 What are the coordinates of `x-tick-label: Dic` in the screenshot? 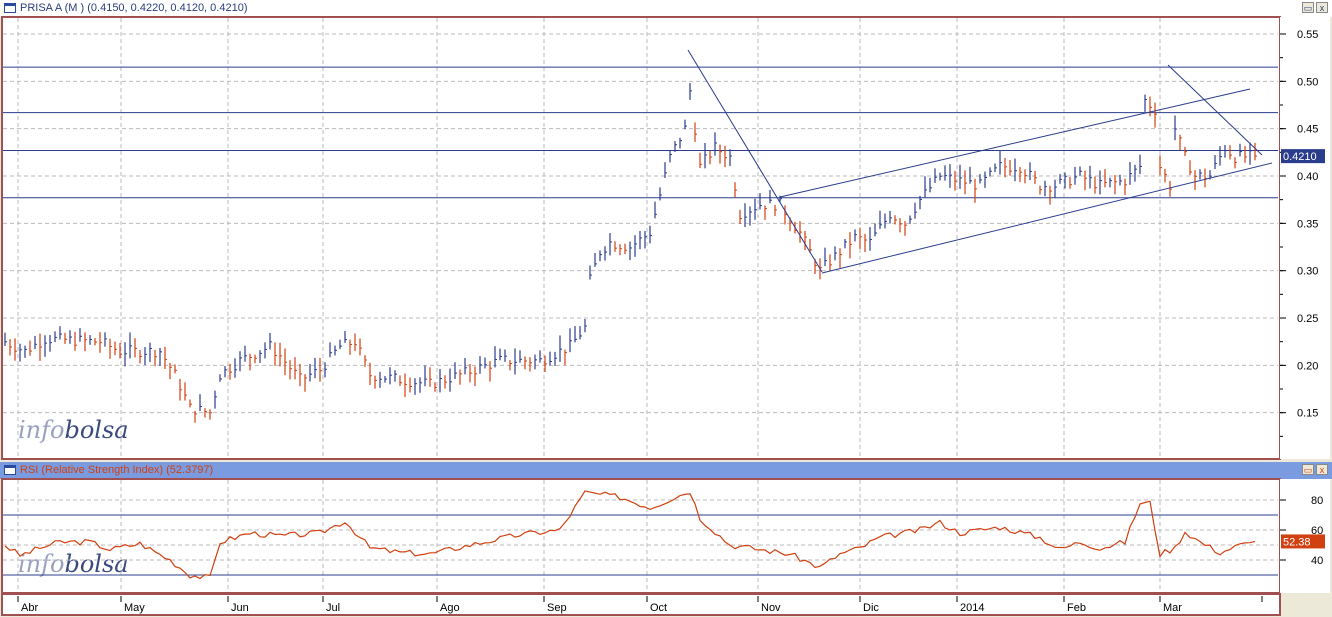 It's located at (871, 608).